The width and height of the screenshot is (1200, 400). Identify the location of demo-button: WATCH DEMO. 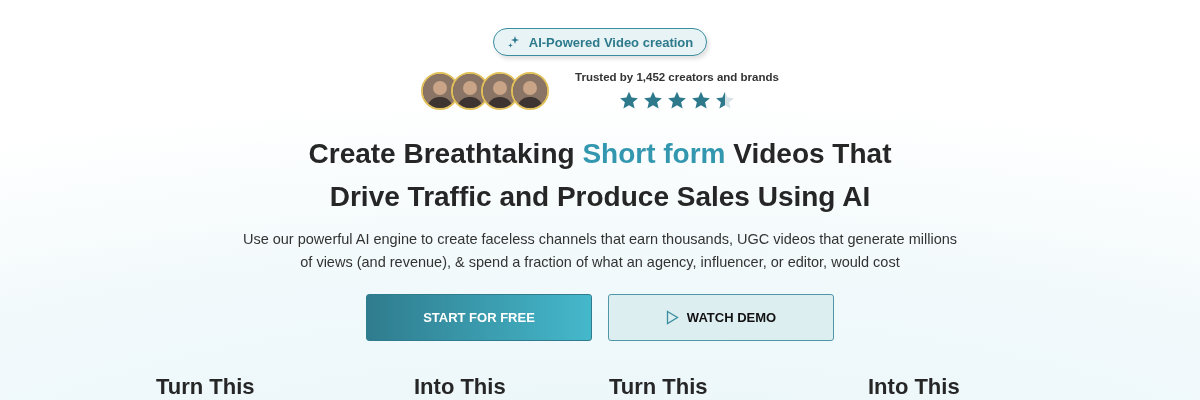
(721, 317).